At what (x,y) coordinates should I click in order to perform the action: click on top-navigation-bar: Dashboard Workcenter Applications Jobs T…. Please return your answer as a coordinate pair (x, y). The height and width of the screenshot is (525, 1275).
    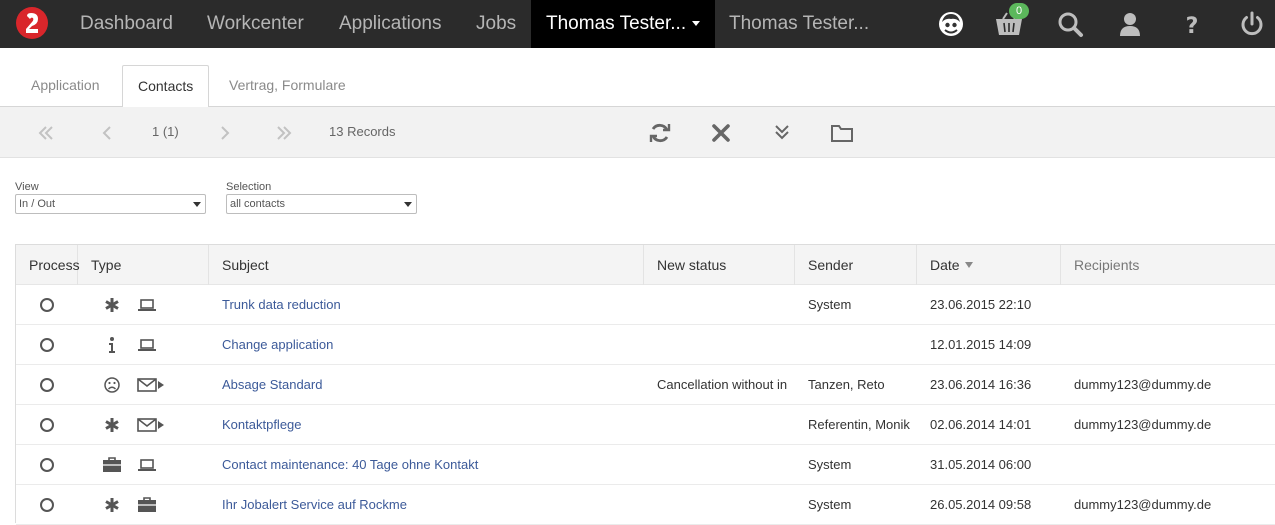
    Looking at the image, I should click on (637, 24).